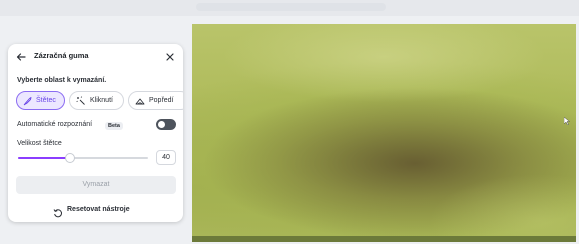 This screenshot has height=244, width=579. Describe the element at coordinates (46, 100) in the screenshot. I see `tab-brush-label: Štětec` at that location.